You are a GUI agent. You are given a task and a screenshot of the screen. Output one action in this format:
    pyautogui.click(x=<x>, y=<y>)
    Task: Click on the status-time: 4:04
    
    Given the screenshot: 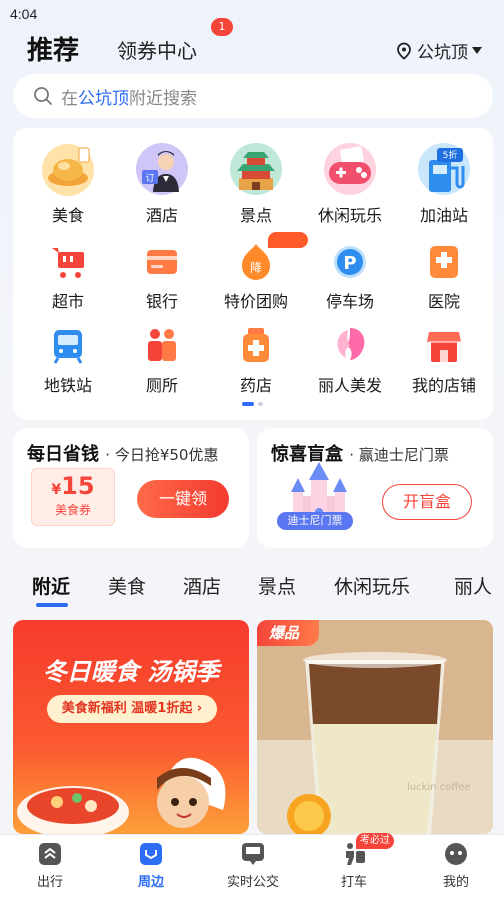 What is the action you would take?
    pyautogui.click(x=24, y=14)
    